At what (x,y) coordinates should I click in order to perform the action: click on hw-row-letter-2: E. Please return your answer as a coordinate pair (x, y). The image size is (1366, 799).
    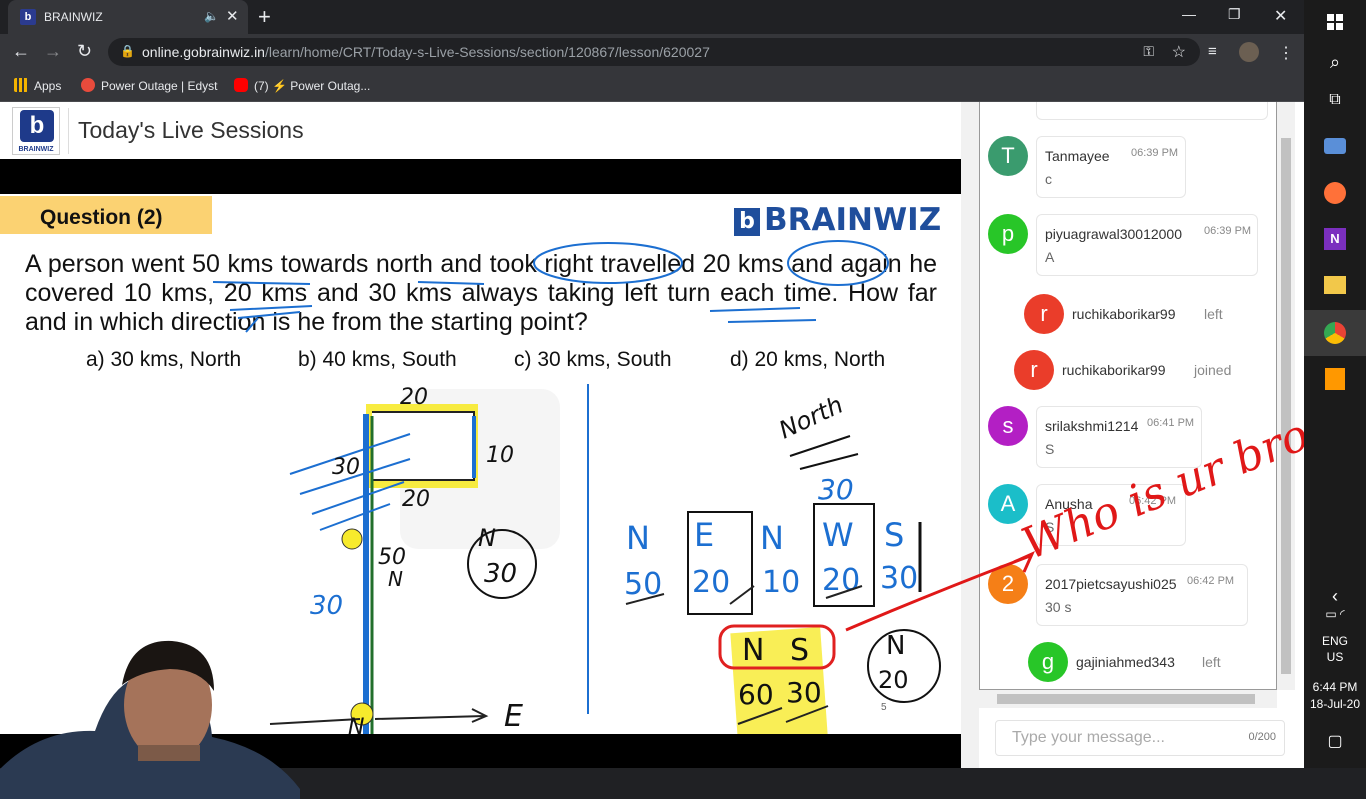
    Looking at the image, I should click on (704, 535).